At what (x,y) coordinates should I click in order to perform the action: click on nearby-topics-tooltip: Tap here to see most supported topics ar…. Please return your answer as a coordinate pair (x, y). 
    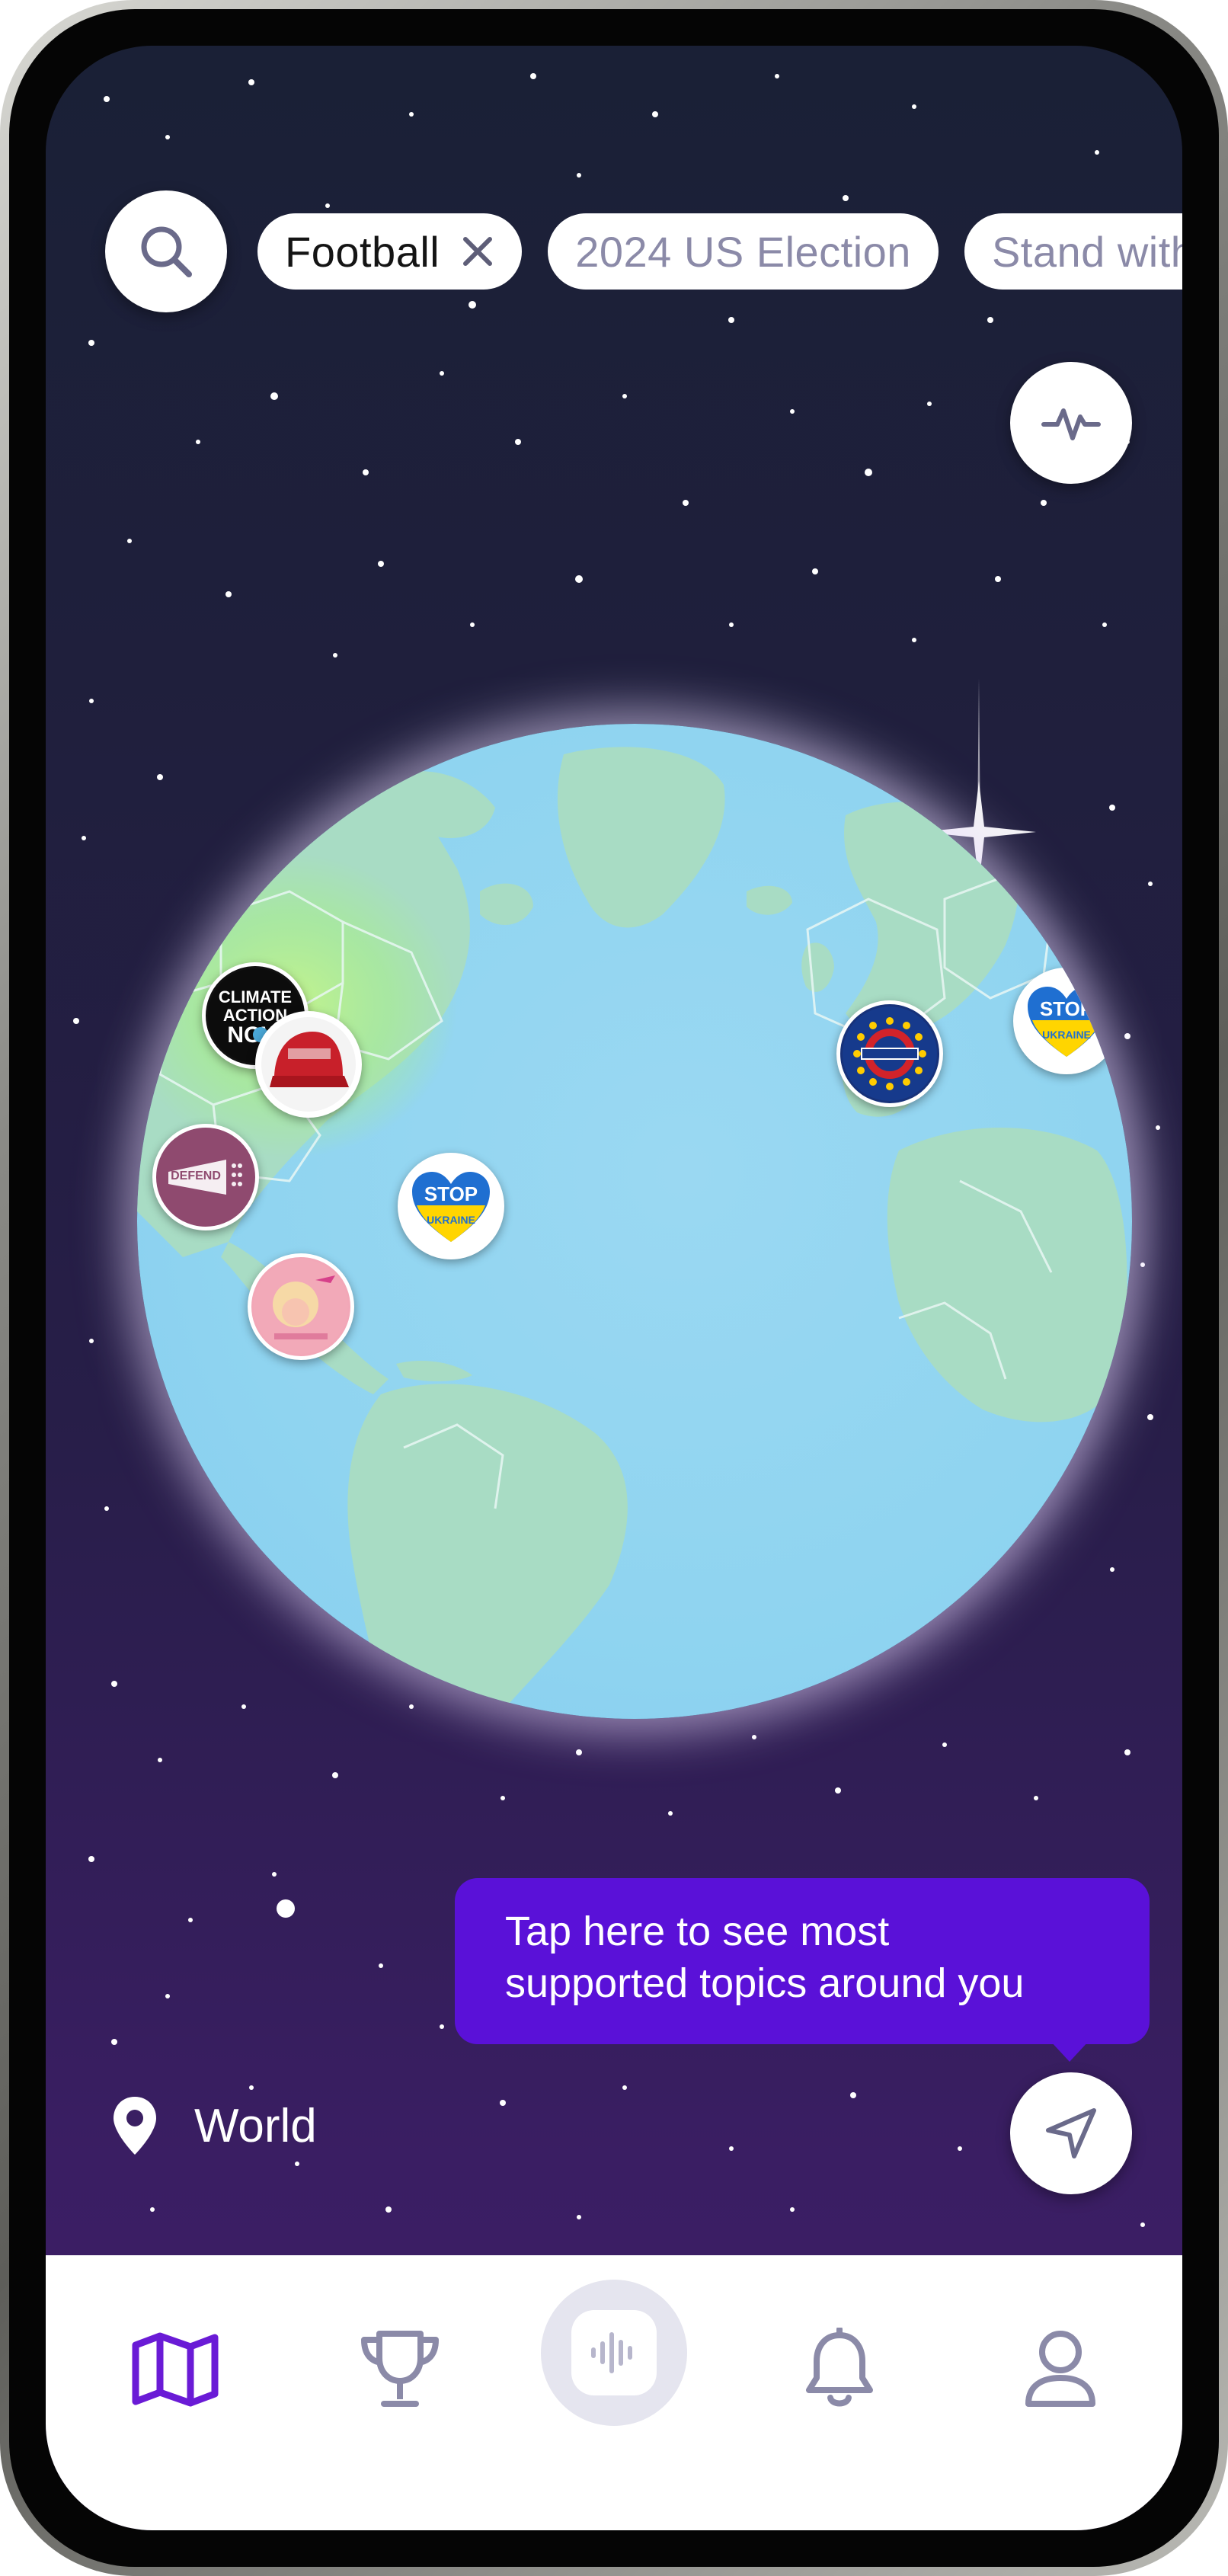
    Looking at the image, I should click on (802, 1961).